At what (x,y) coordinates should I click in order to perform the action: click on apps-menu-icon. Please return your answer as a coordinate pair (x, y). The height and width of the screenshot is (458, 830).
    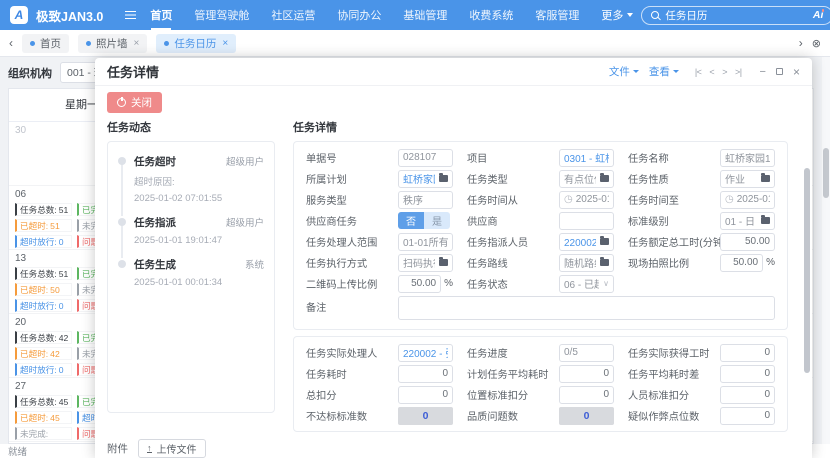
    Looking at the image, I should click on (131, 15).